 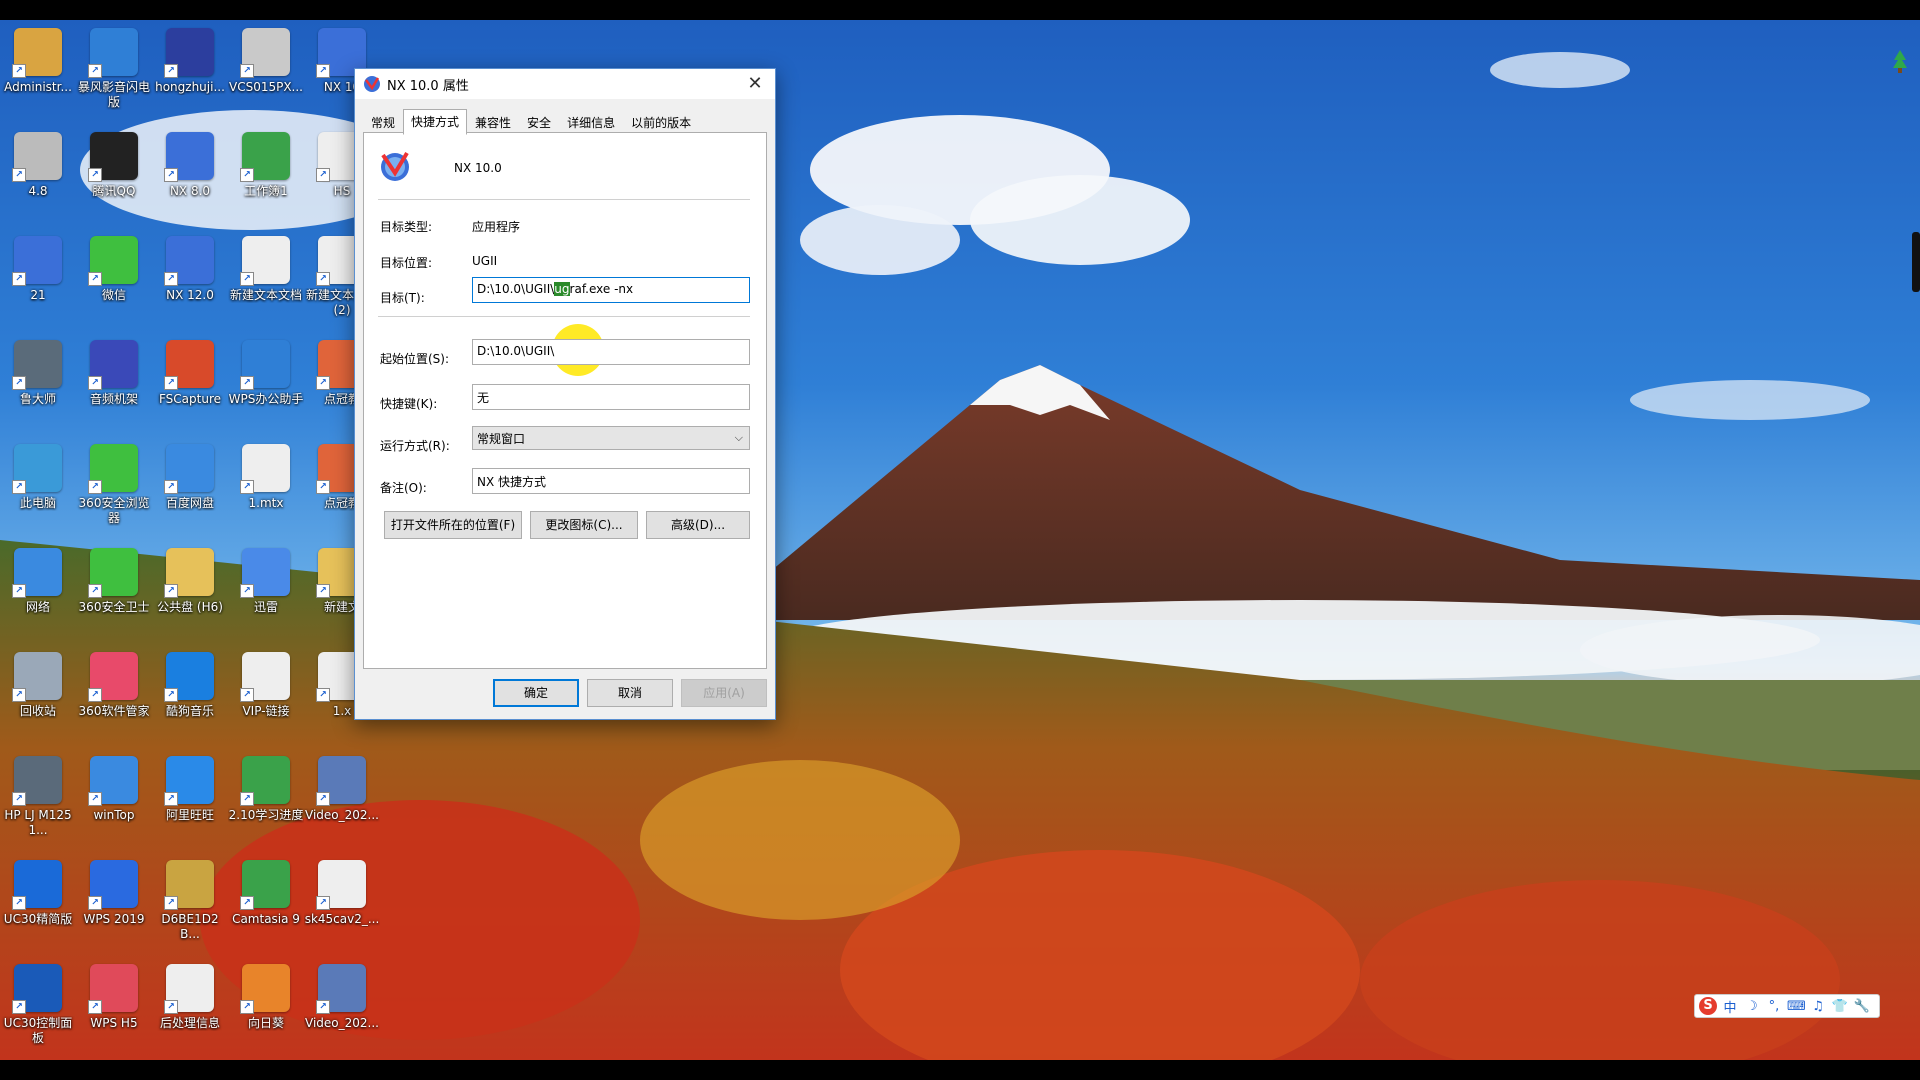 What do you see at coordinates (38, 384) in the screenshot?
I see `desktop-icon: ↗ 鲁大师` at bounding box center [38, 384].